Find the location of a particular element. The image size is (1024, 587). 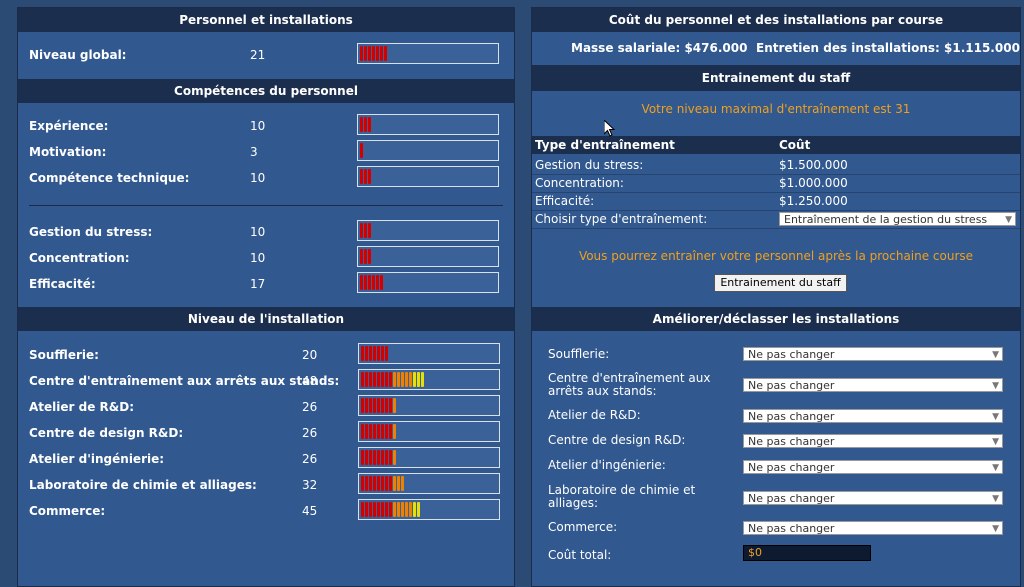

level-label: Commerce: is located at coordinates (67, 511).